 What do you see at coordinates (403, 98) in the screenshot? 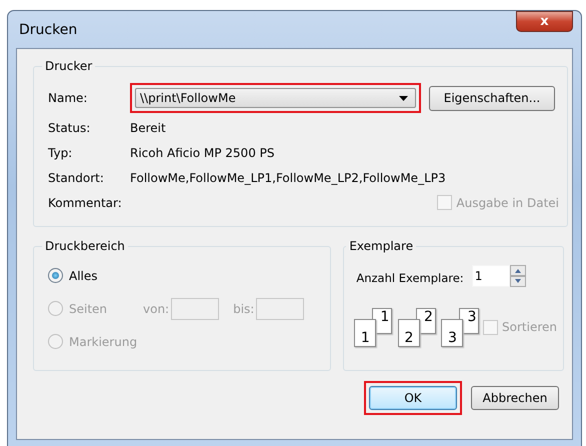
I see `caret-icon` at bounding box center [403, 98].